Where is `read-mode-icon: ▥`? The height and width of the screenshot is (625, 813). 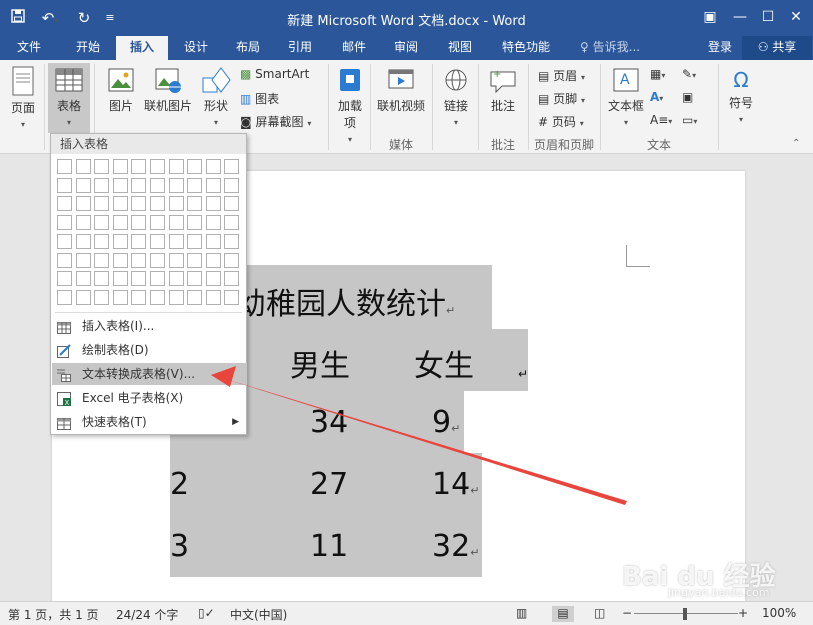 read-mode-icon: ▥ is located at coordinates (521, 613).